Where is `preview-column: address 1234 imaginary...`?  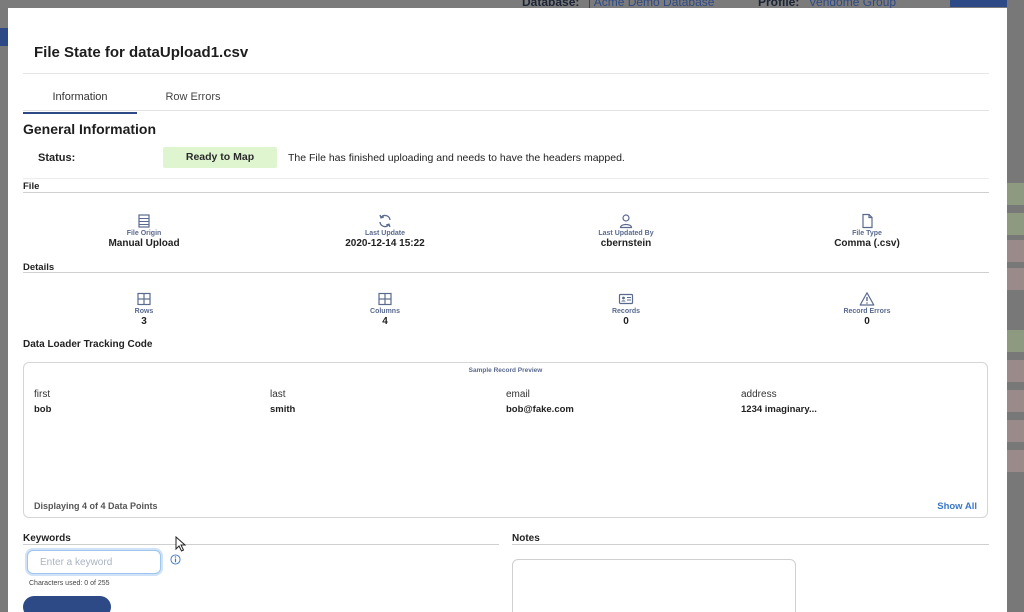 preview-column: address 1234 imaginary... is located at coordinates (856, 402).